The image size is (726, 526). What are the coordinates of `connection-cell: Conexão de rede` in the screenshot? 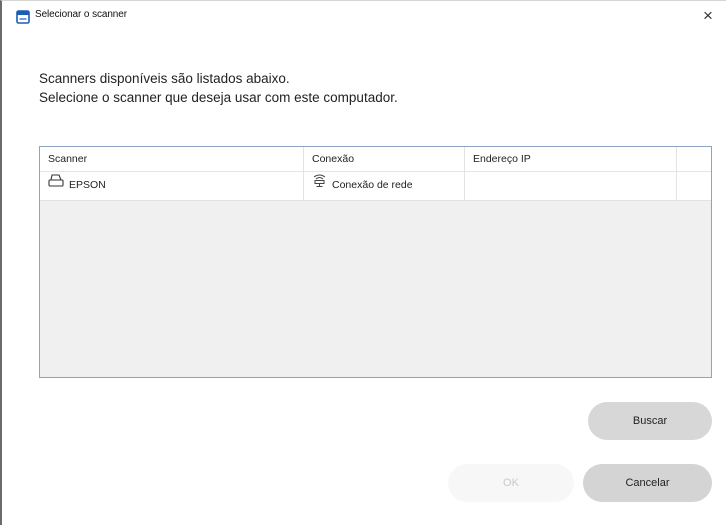 It's located at (384, 186).